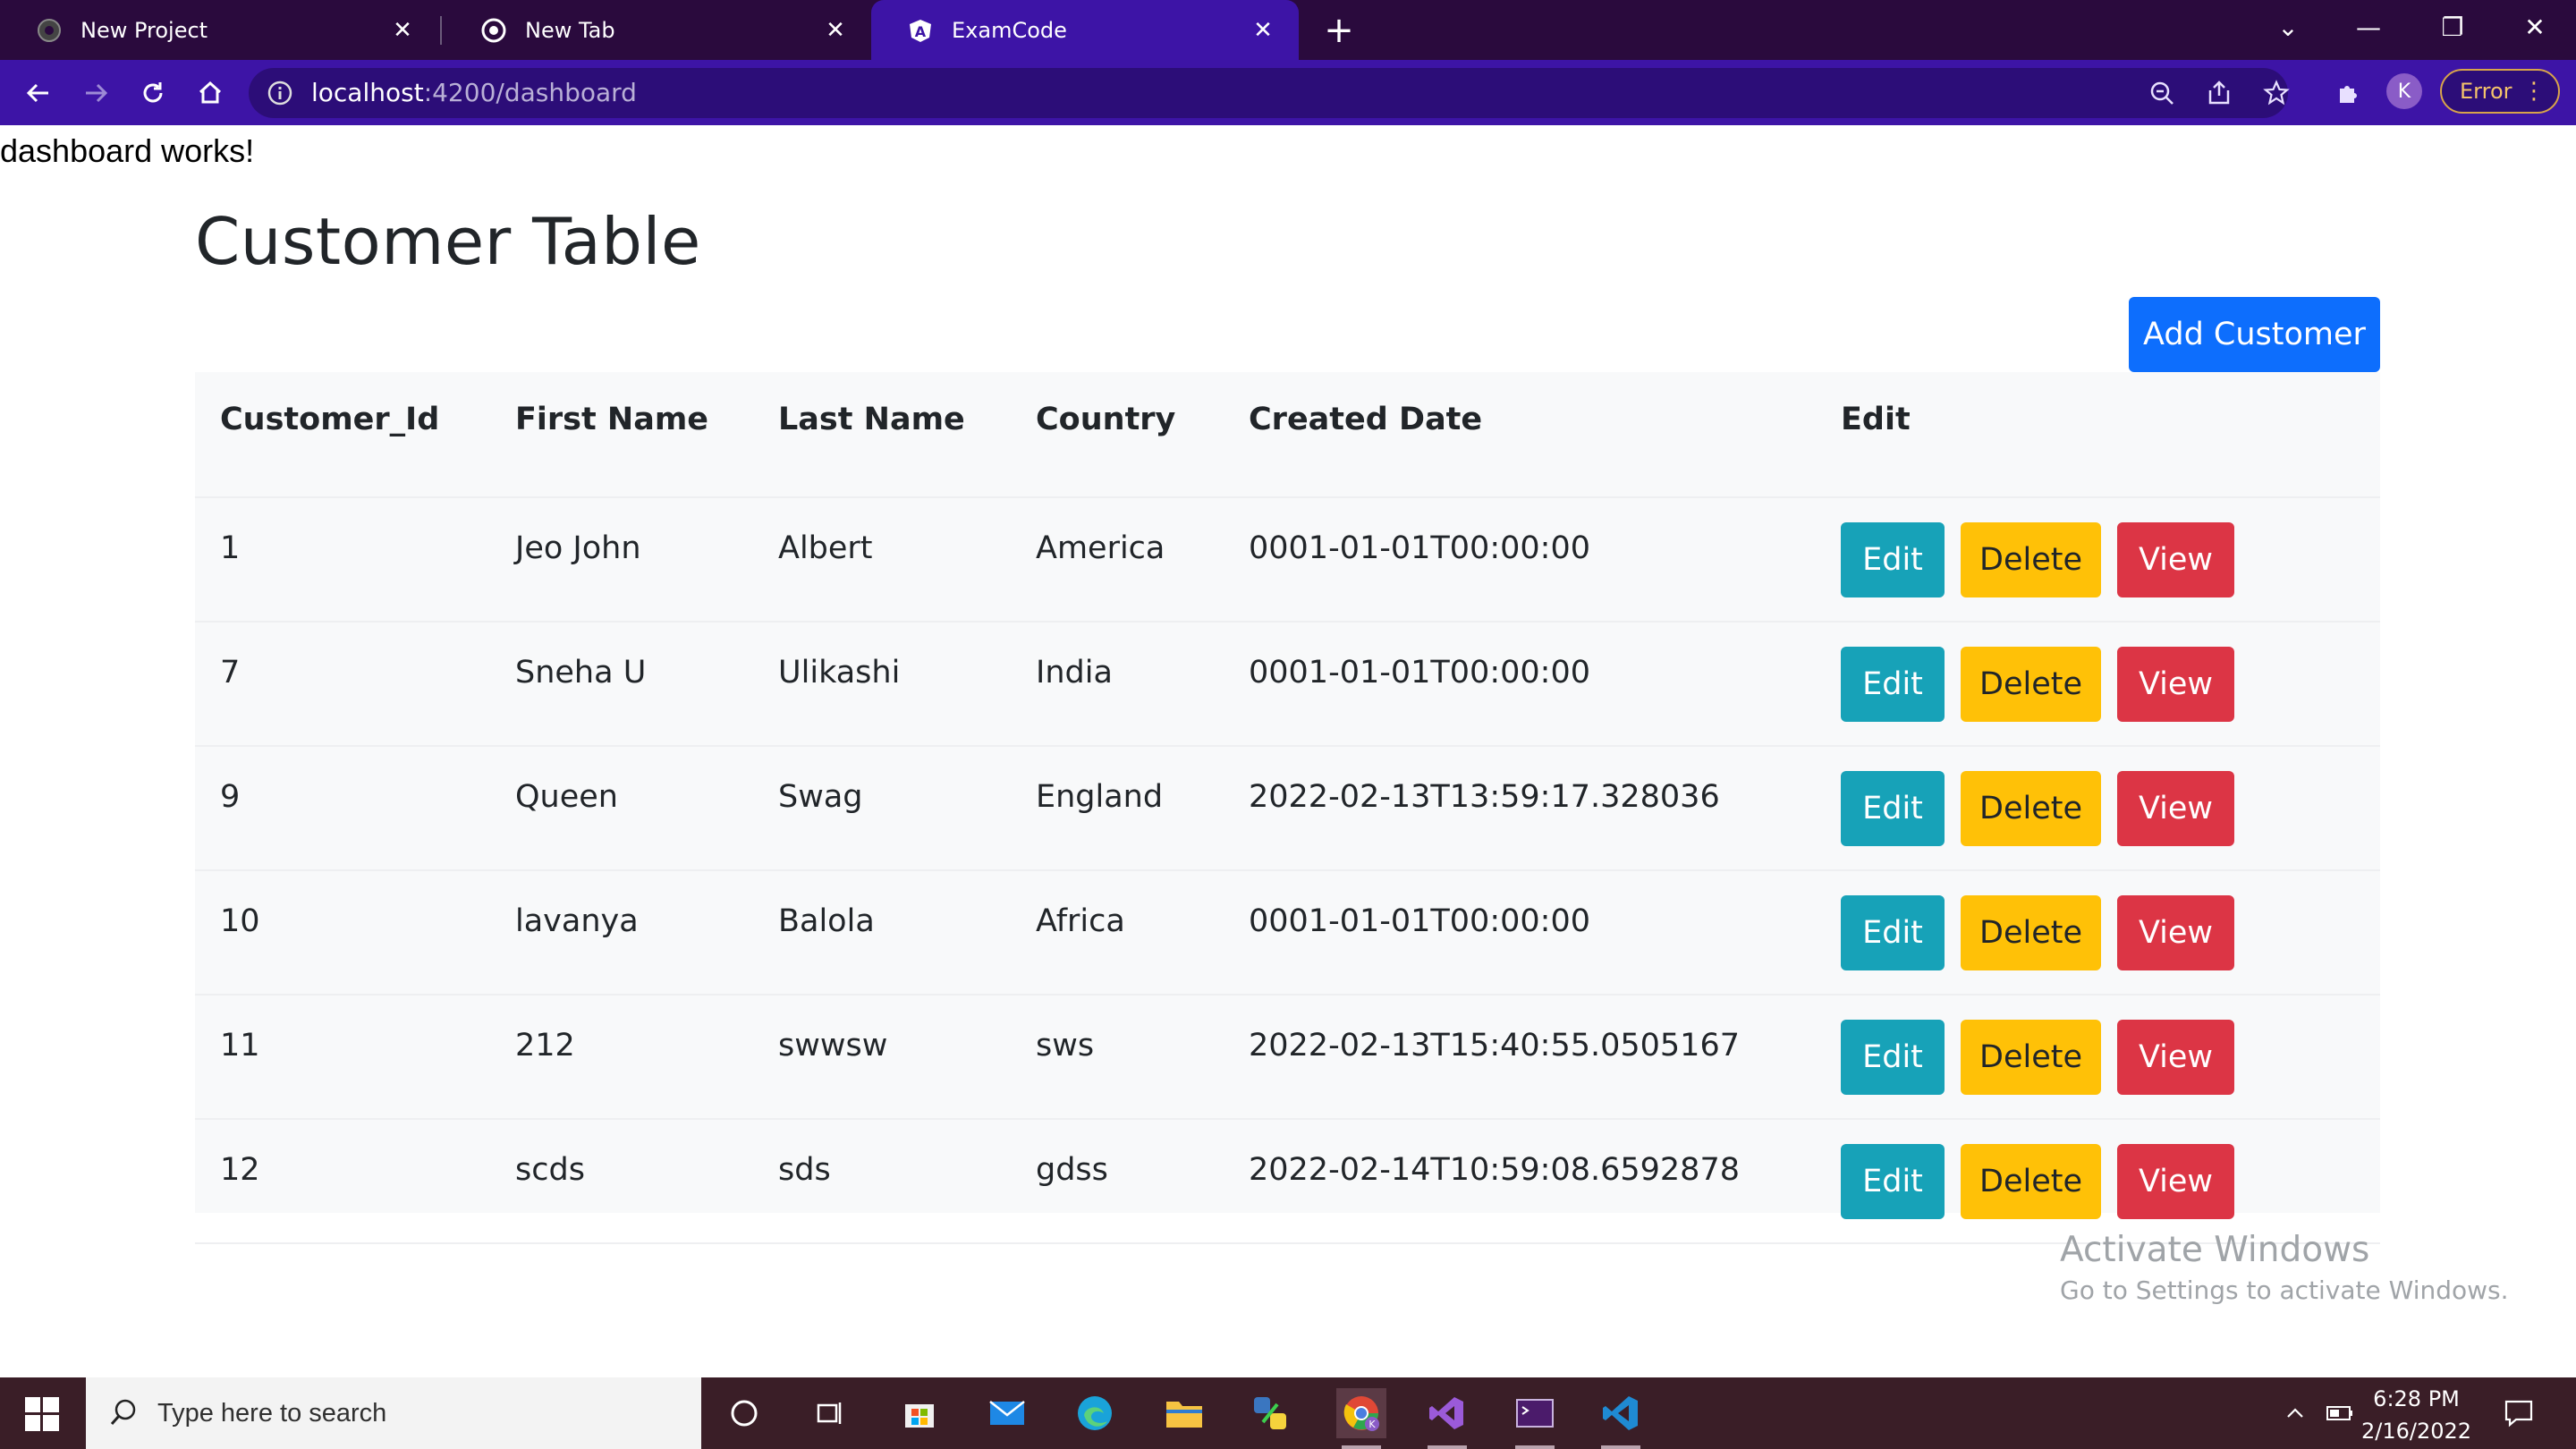 This screenshot has height=1449, width=2576. What do you see at coordinates (1007, 1413) in the screenshot?
I see `mail-icon` at bounding box center [1007, 1413].